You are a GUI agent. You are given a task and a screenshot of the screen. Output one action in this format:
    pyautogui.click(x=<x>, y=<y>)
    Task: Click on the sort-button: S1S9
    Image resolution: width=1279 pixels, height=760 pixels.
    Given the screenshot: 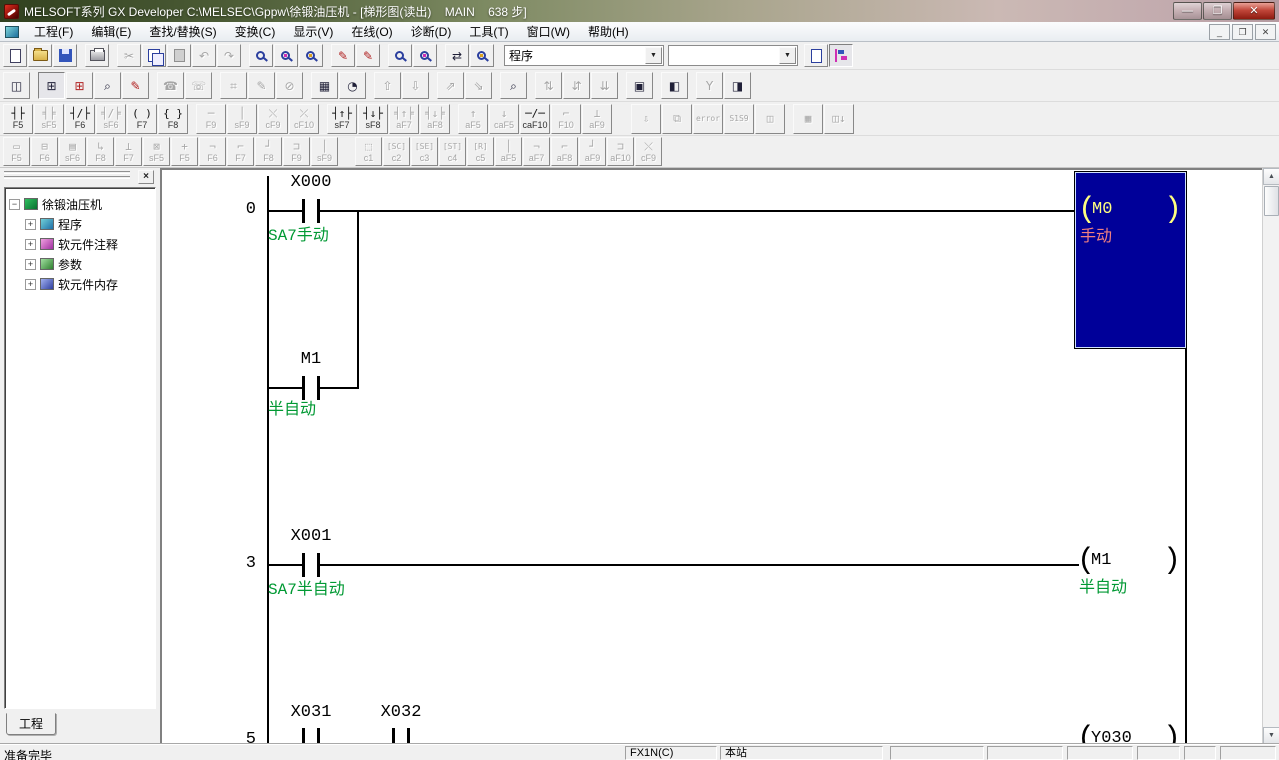 What is the action you would take?
    pyautogui.click(x=739, y=118)
    